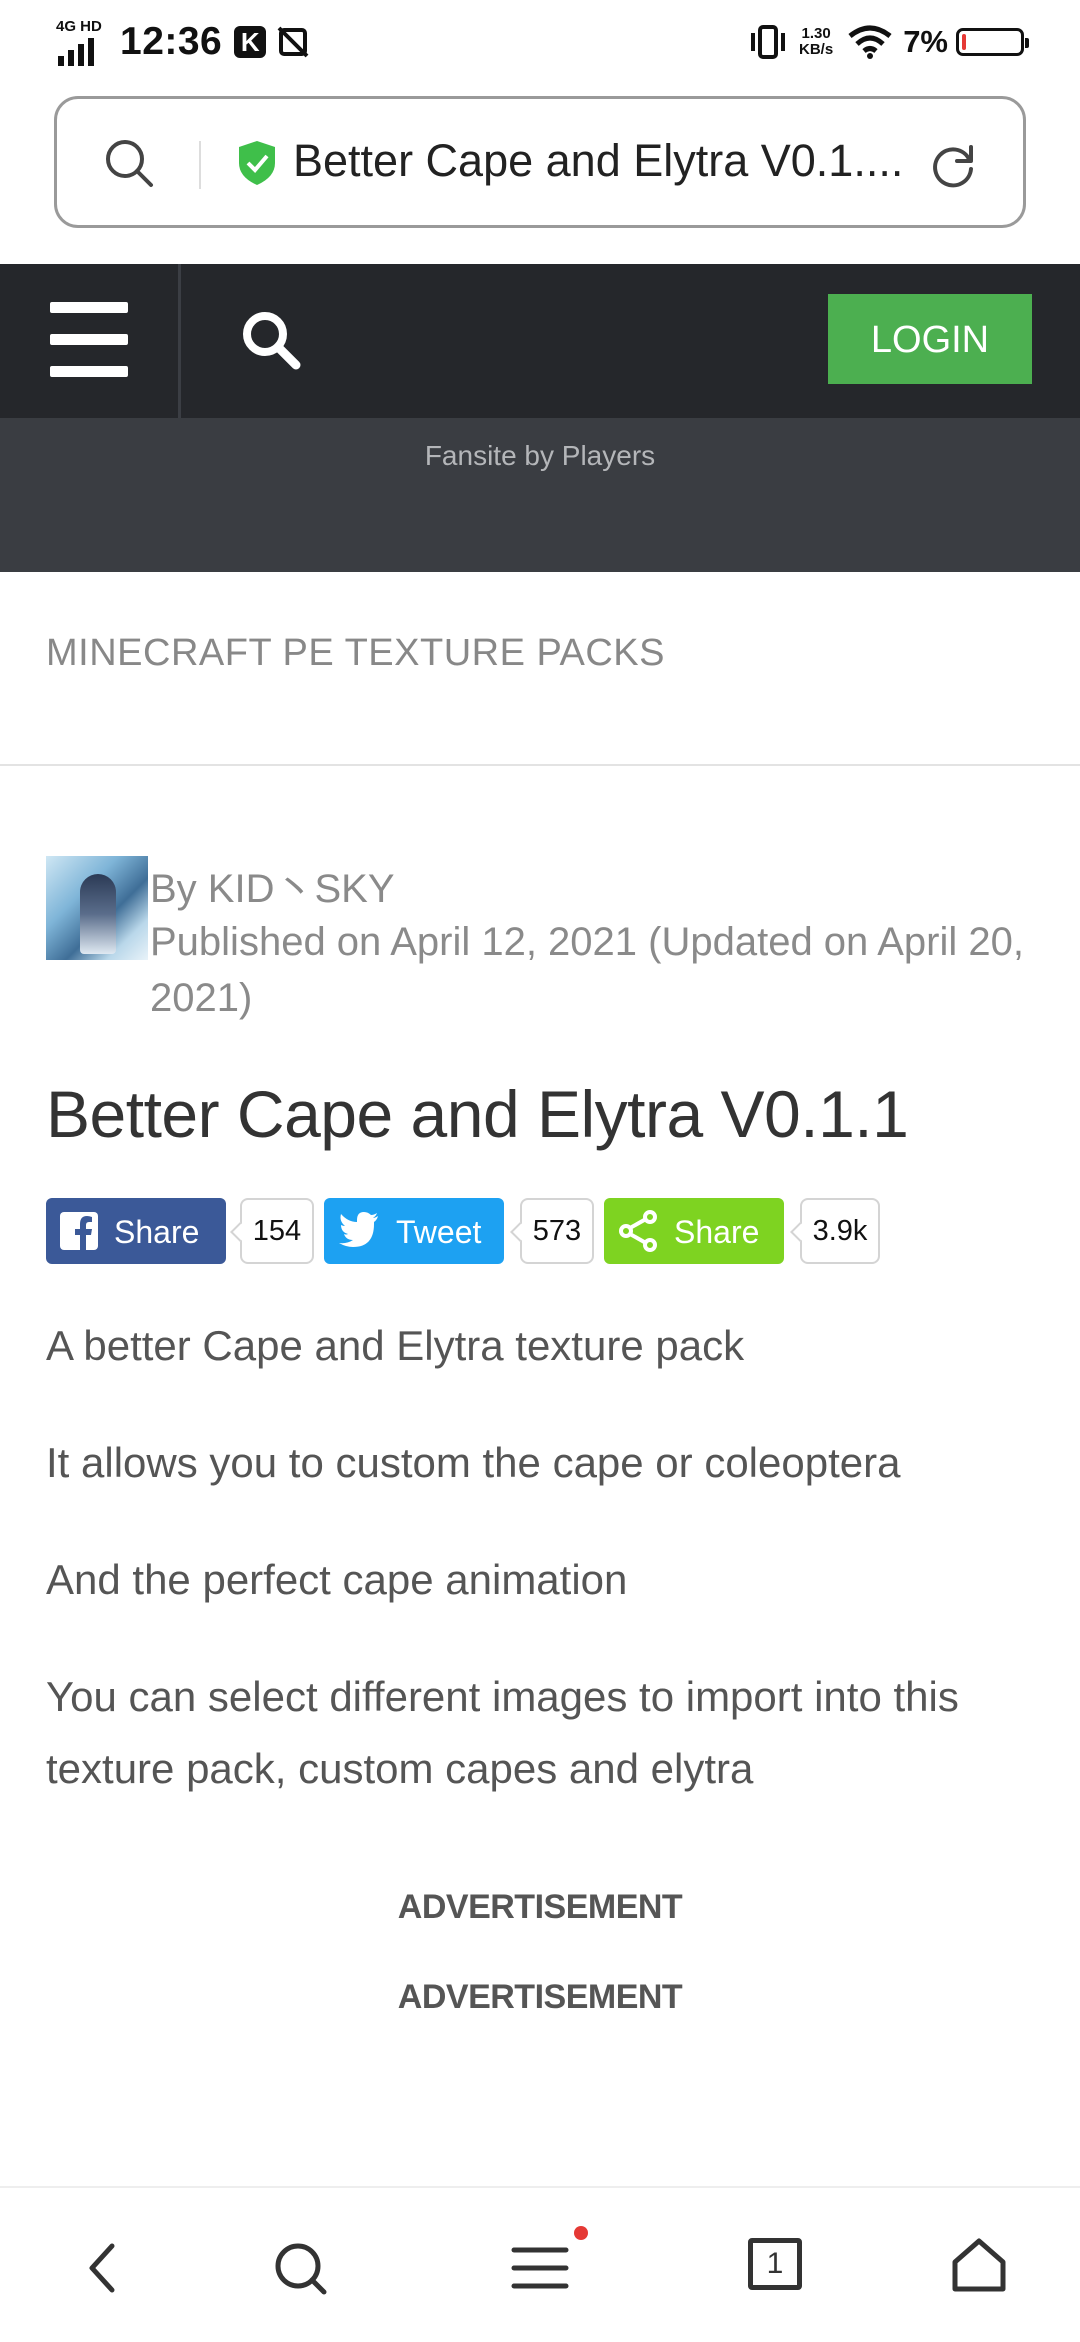  Describe the element at coordinates (540, 765) in the screenshot. I see `divider` at that location.